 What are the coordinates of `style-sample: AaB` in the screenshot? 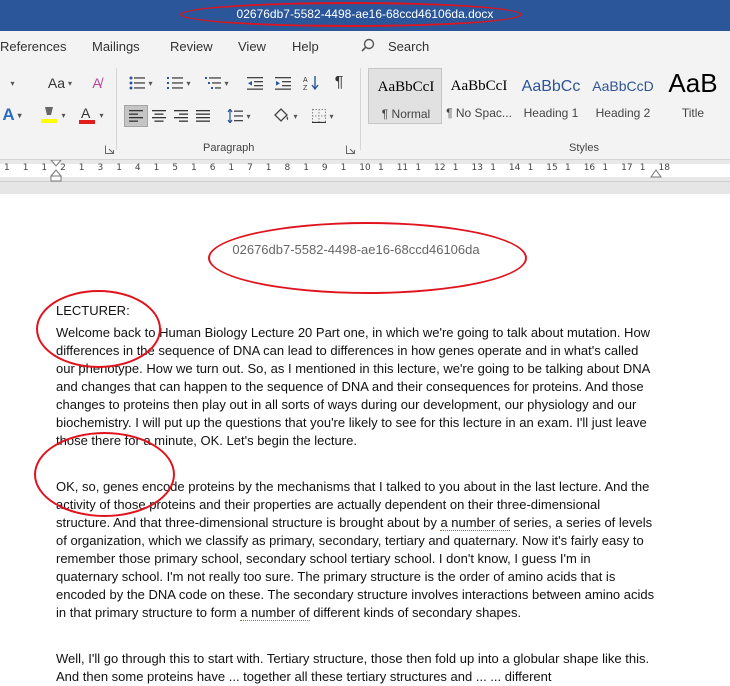 It's located at (693, 83).